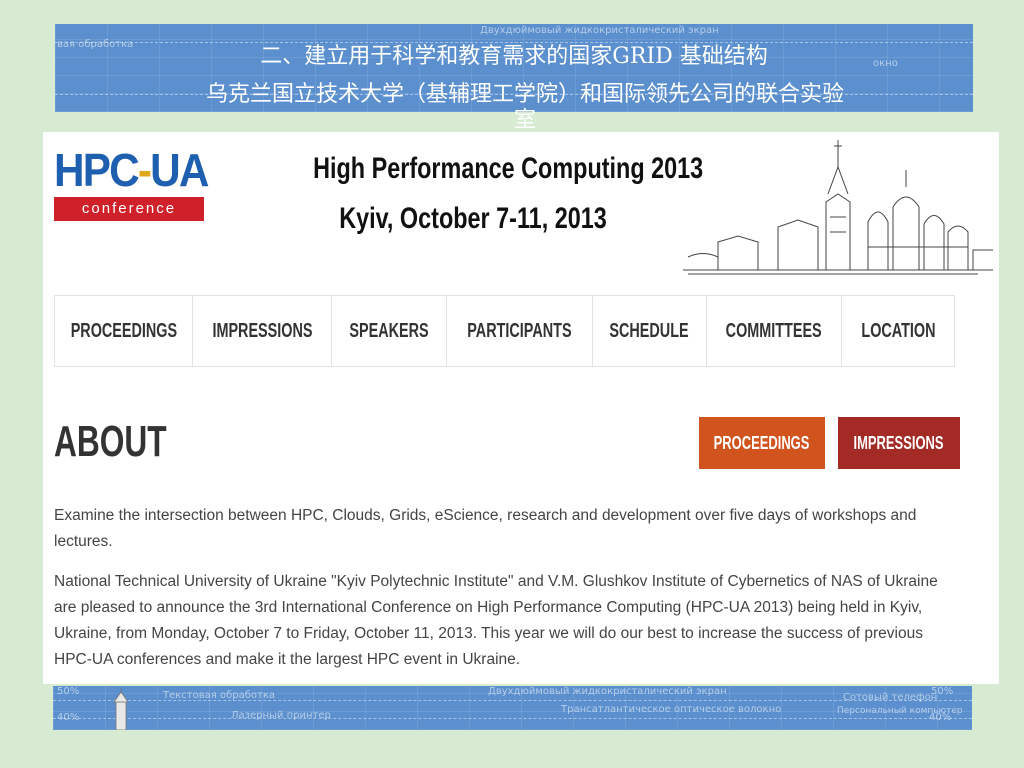  Describe the element at coordinates (389, 331) in the screenshot. I see `nav-speakers: SPEAKERS` at that location.